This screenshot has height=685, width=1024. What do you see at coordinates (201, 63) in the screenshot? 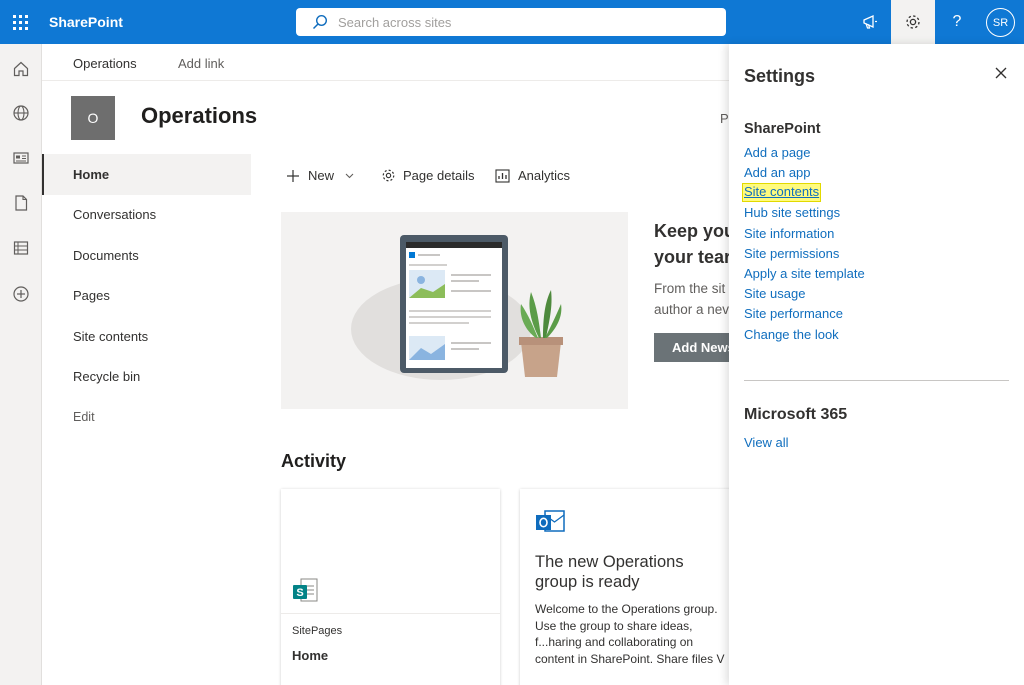
I see `hub-nav-add-link: Add link` at bounding box center [201, 63].